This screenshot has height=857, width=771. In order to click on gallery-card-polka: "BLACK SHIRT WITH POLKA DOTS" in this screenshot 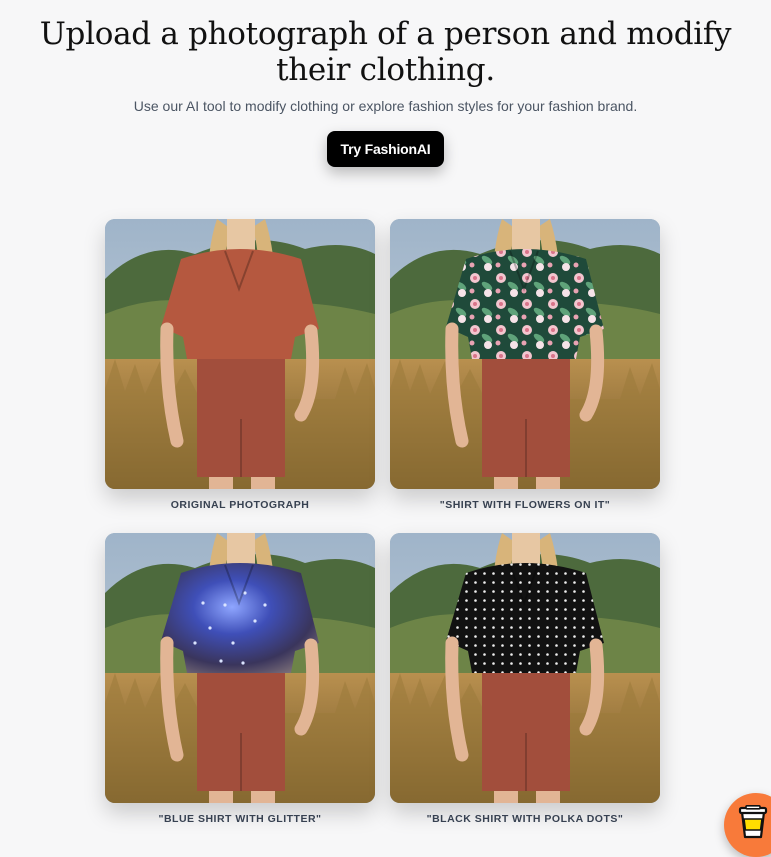, I will do `click(525, 679)`.